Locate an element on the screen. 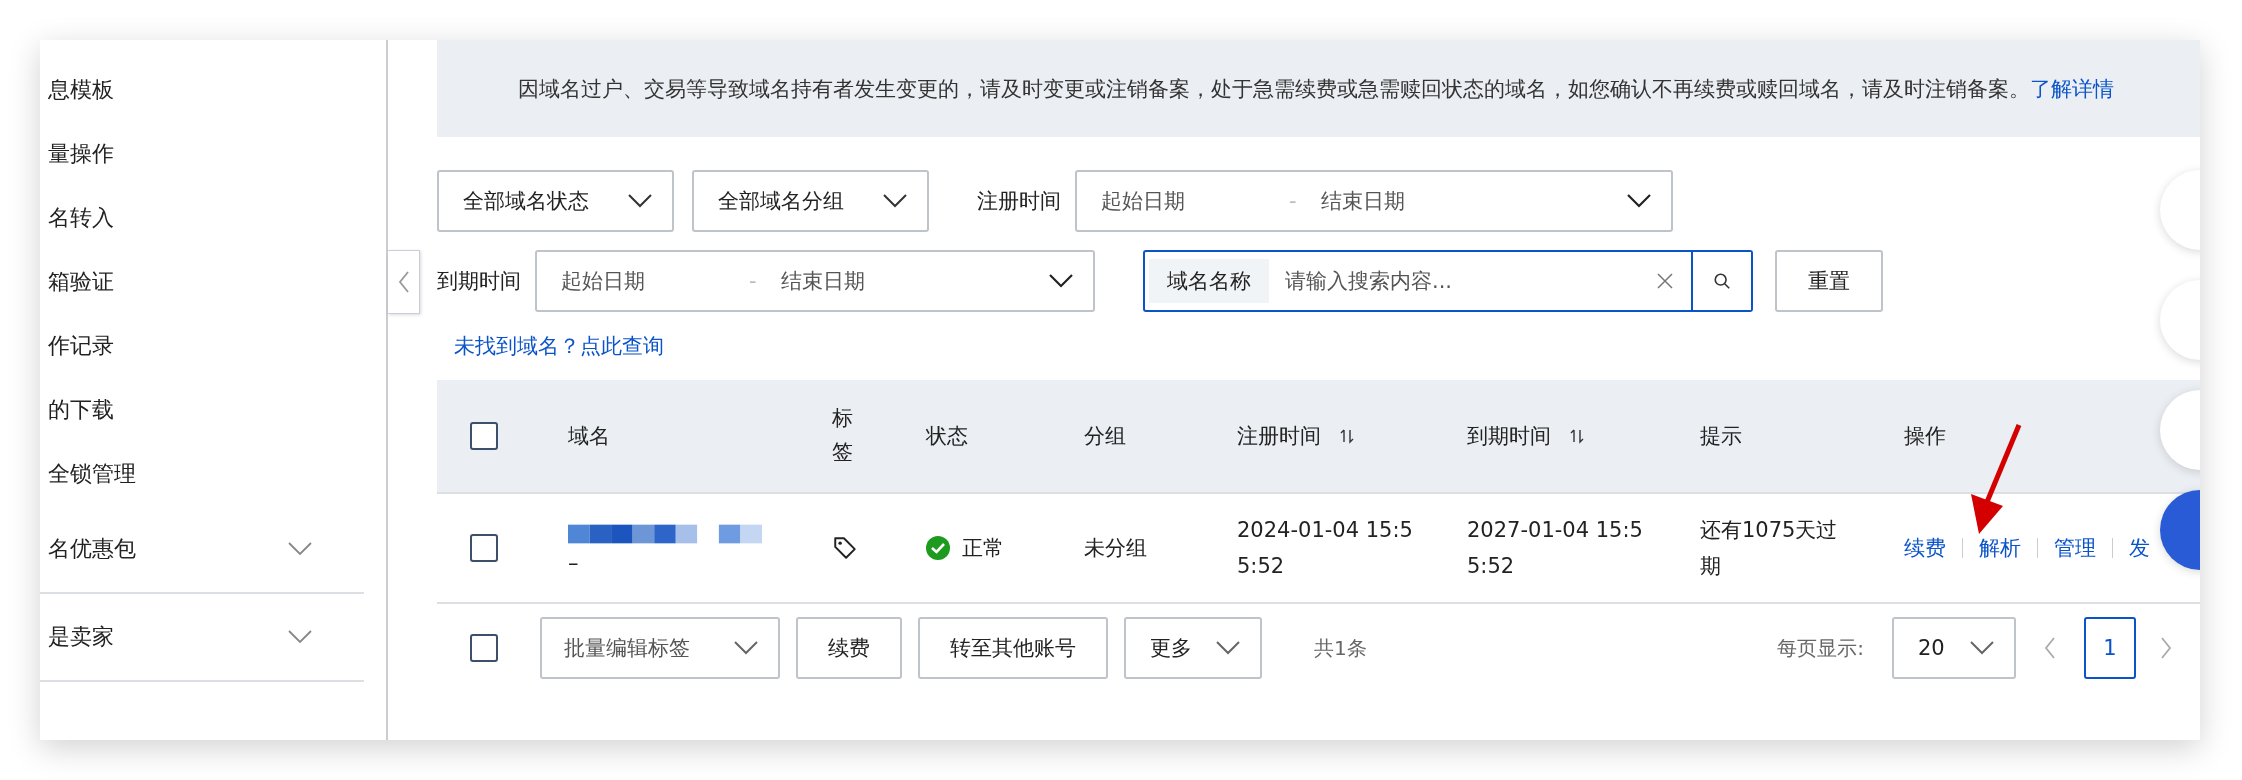 This screenshot has width=2242, height=780. batch-edit-tags-select: 批量编辑标签 is located at coordinates (660, 648).